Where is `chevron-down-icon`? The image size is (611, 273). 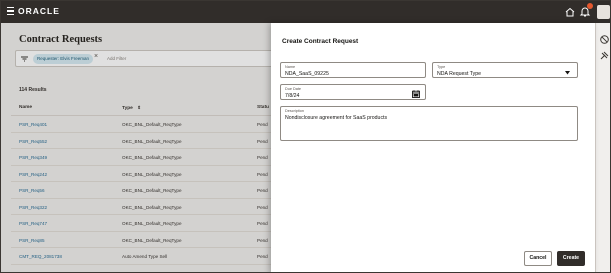
chevron-down-icon is located at coordinates (567, 73).